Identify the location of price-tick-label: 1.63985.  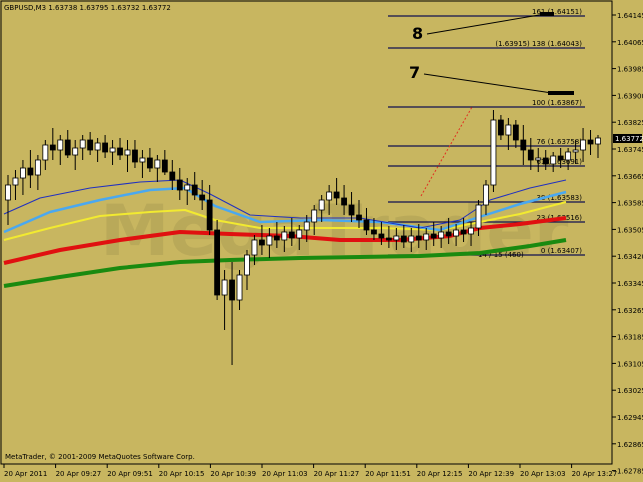
(630, 70).